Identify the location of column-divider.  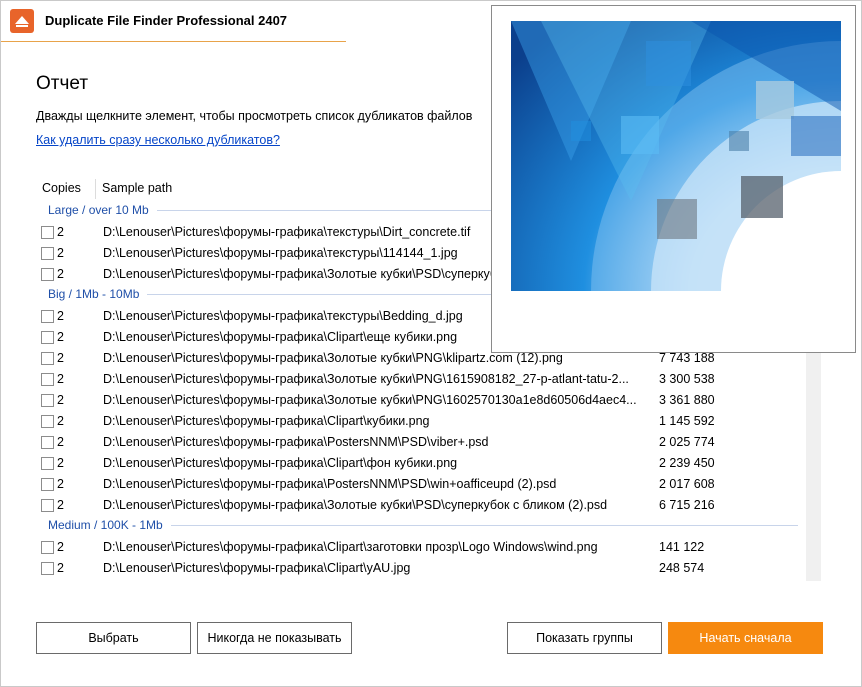
(95, 189).